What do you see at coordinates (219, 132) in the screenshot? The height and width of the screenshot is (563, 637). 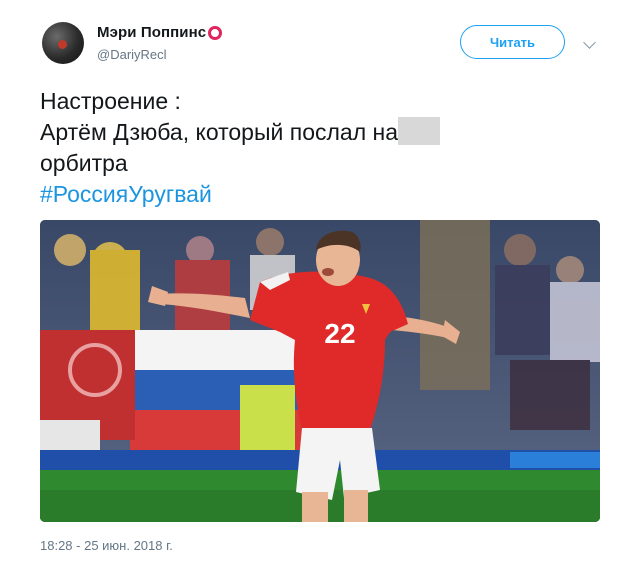 I see `tweet-text-line-2-content: Артём Дзюба, который послал на` at bounding box center [219, 132].